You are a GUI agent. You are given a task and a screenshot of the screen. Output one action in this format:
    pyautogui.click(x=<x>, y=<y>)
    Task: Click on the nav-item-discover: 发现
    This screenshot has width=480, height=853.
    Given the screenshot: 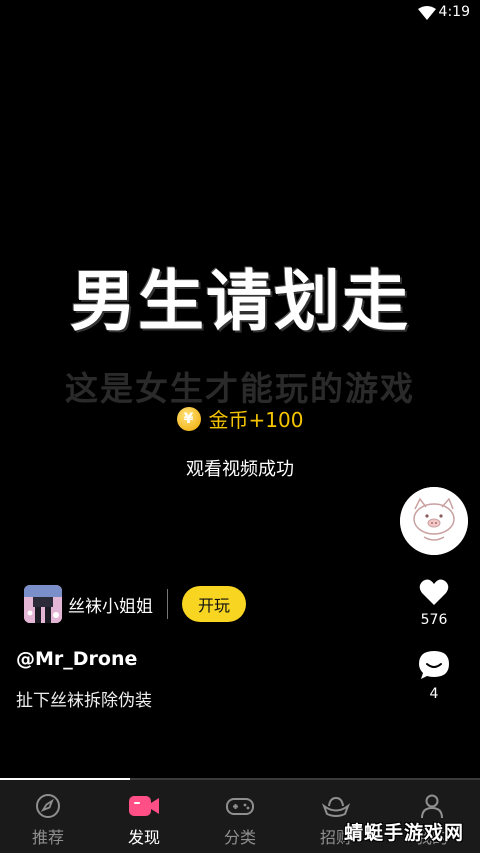 What is the action you would take?
    pyautogui.click(x=144, y=816)
    